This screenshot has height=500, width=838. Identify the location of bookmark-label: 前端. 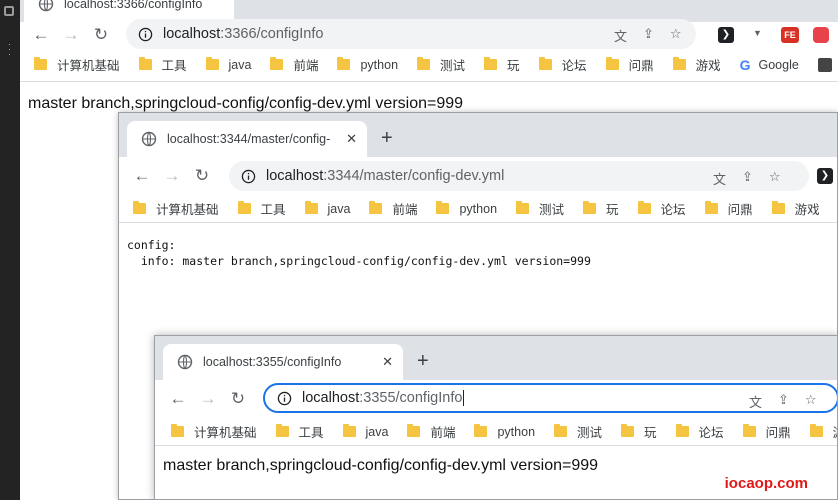
(405, 210).